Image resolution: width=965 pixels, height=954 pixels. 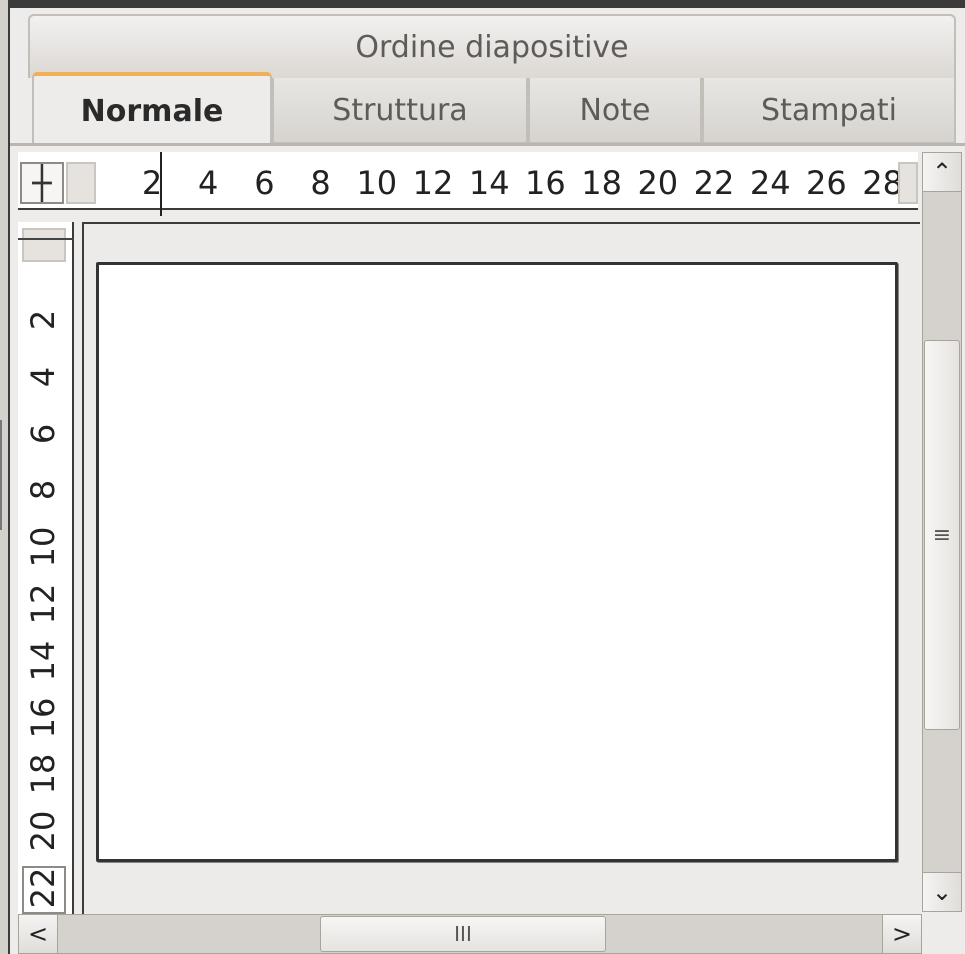 I want to click on chevron-left-icon: <, so click(x=38, y=934).